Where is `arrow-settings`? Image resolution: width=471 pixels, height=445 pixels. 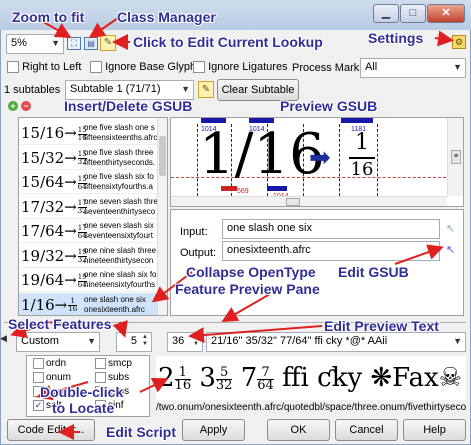
arrow-settings is located at coordinates (444, 38).